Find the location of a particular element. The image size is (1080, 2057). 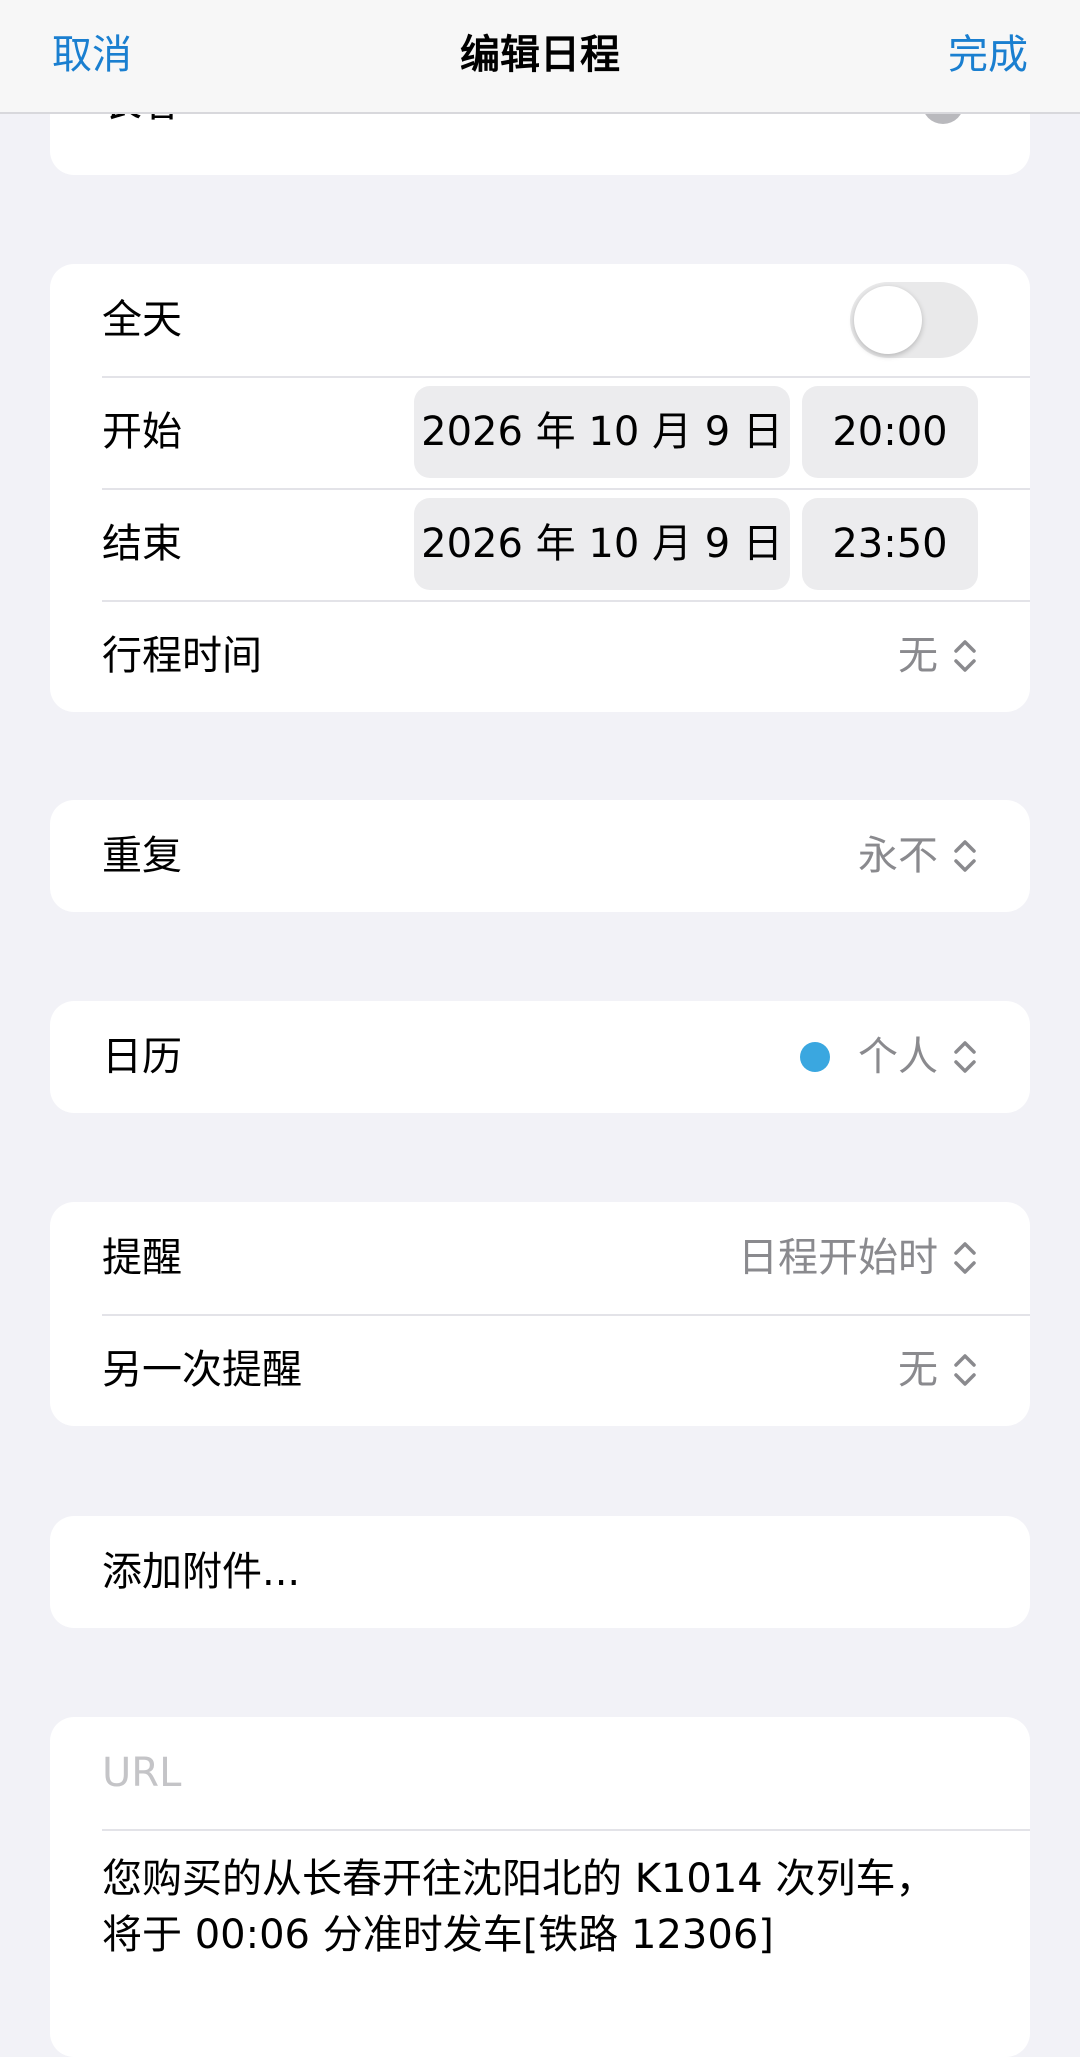

second-alert-row: 另一次提醒 无 is located at coordinates (540, 1370).